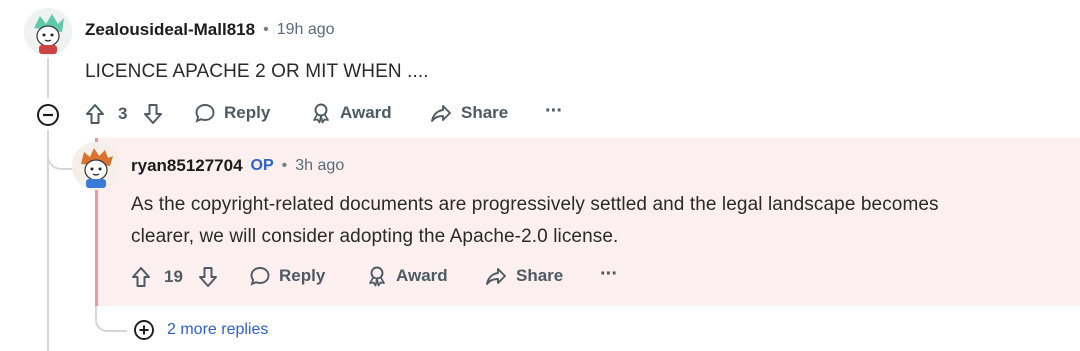 Image resolution: width=1080 pixels, height=351 pixels. Describe the element at coordinates (144, 330) in the screenshot. I see `expand-icon` at that location.